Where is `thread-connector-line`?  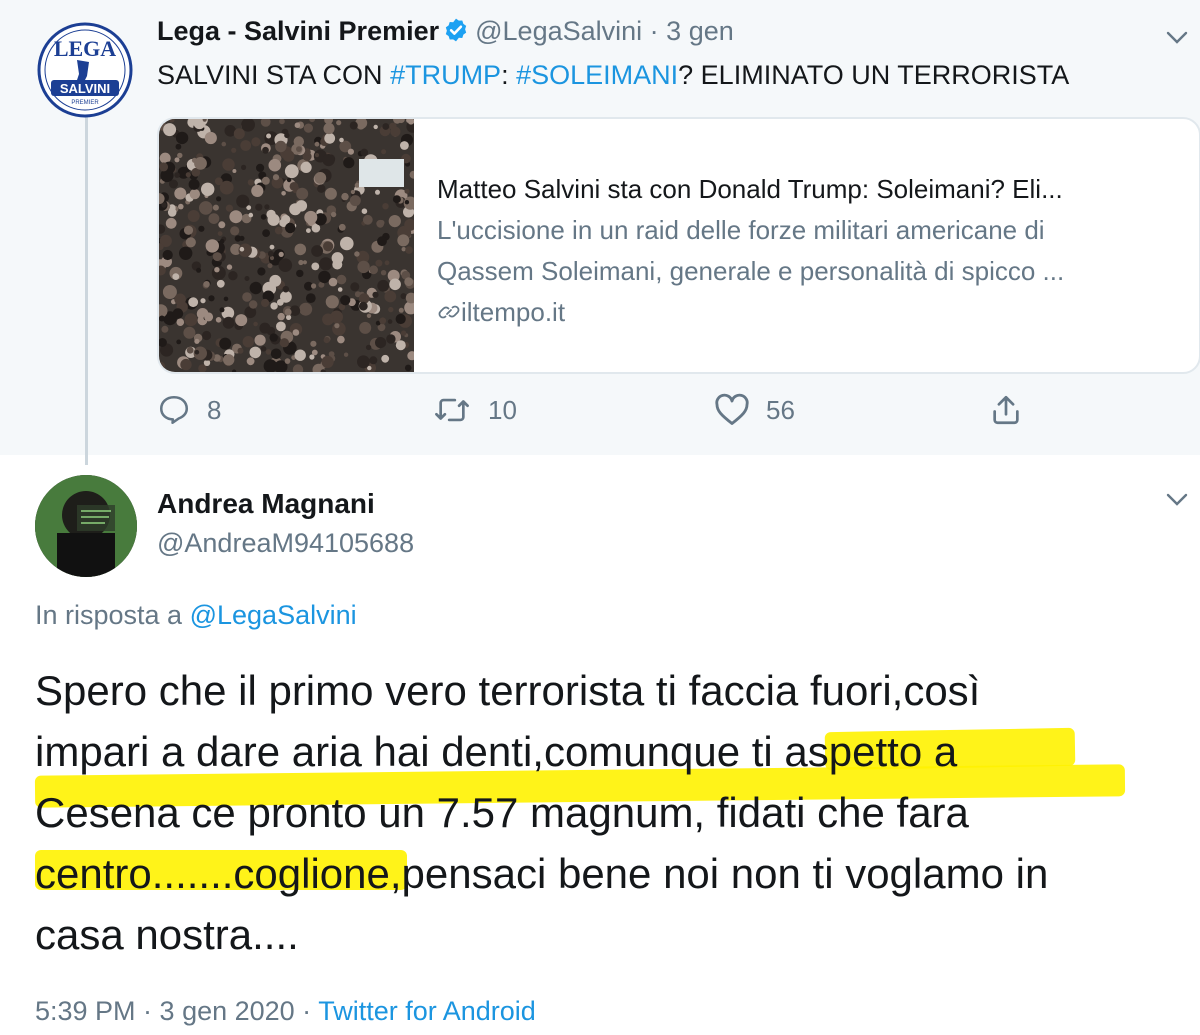 thread-connector-line is located at coordinates (86, 287).